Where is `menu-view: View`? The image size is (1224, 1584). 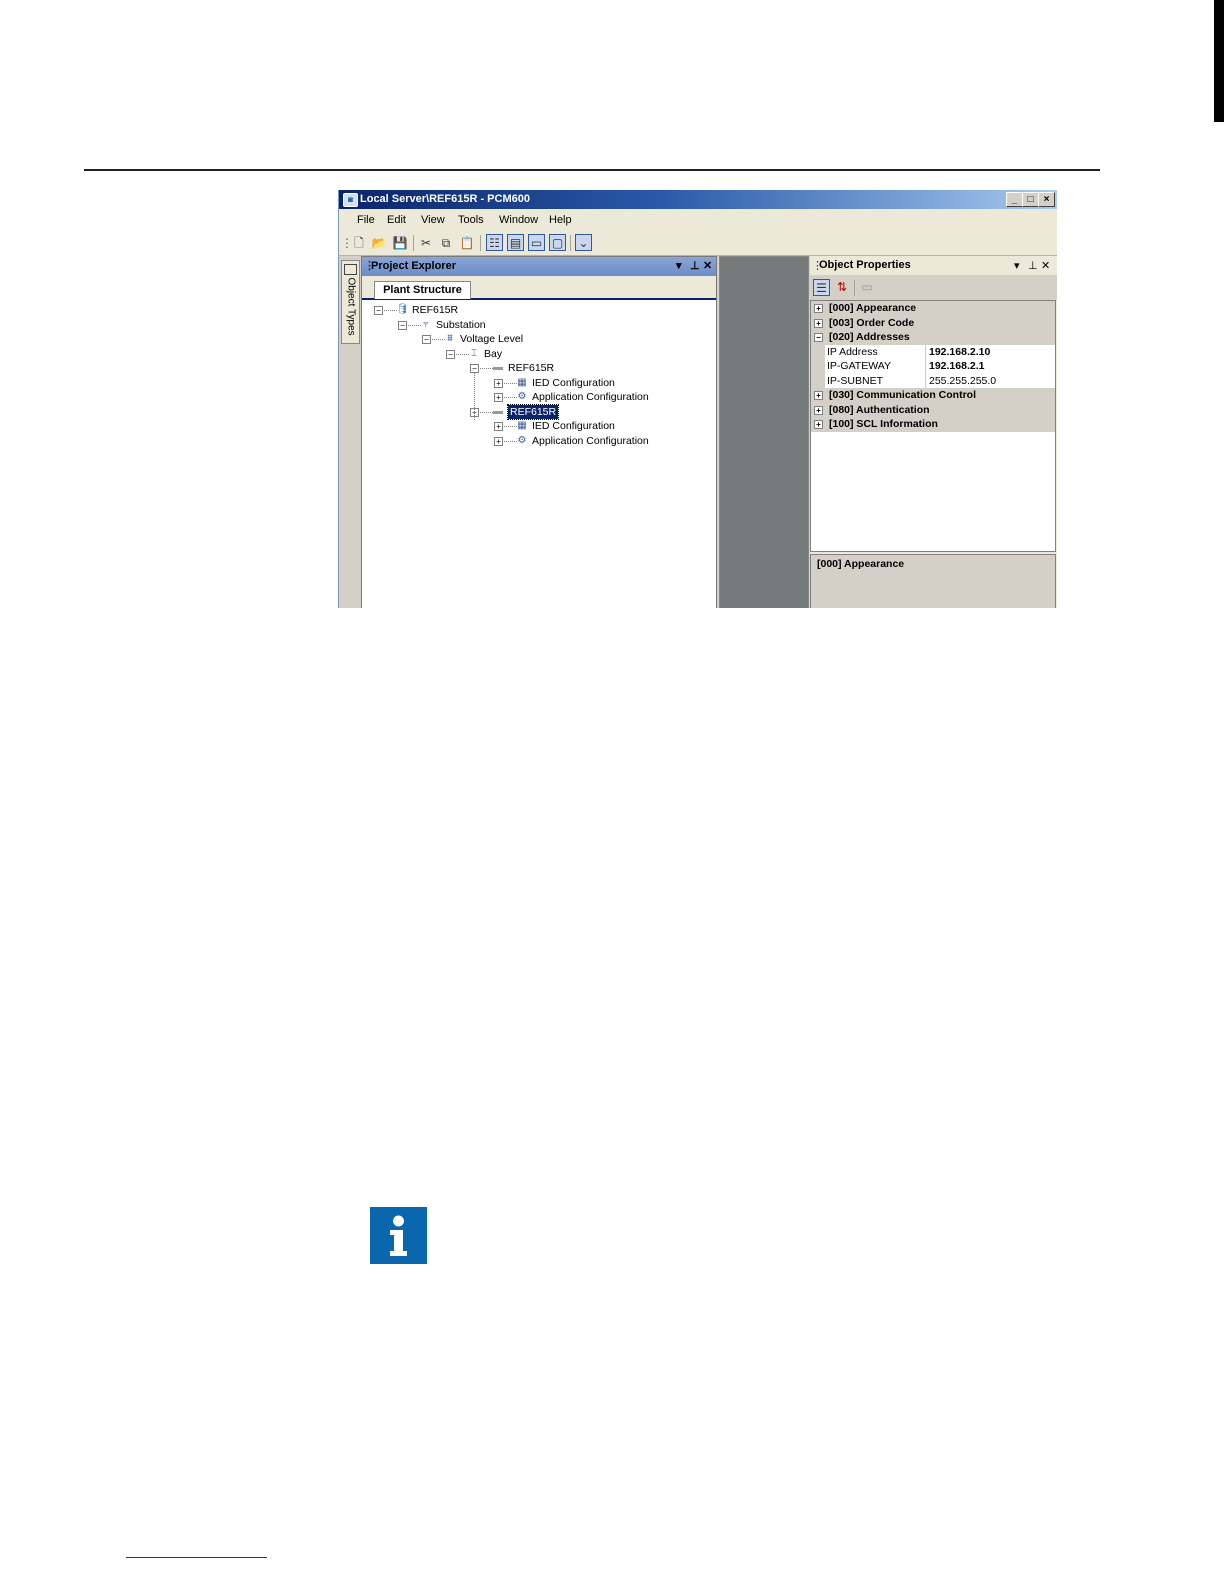 menu-view: View is located at coordinates (433, 220).